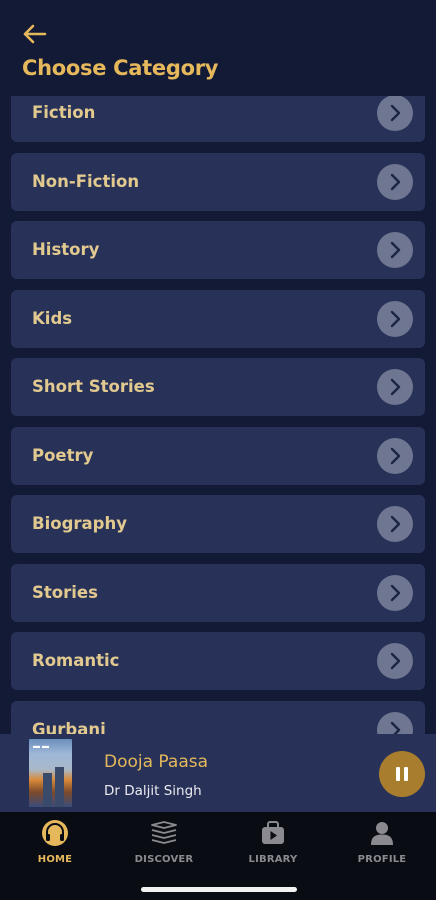 This screenshot has height=900, width=436. Describe the element at coordinates (219, 889) in the screenshot. I see `home-indicator` at that location.